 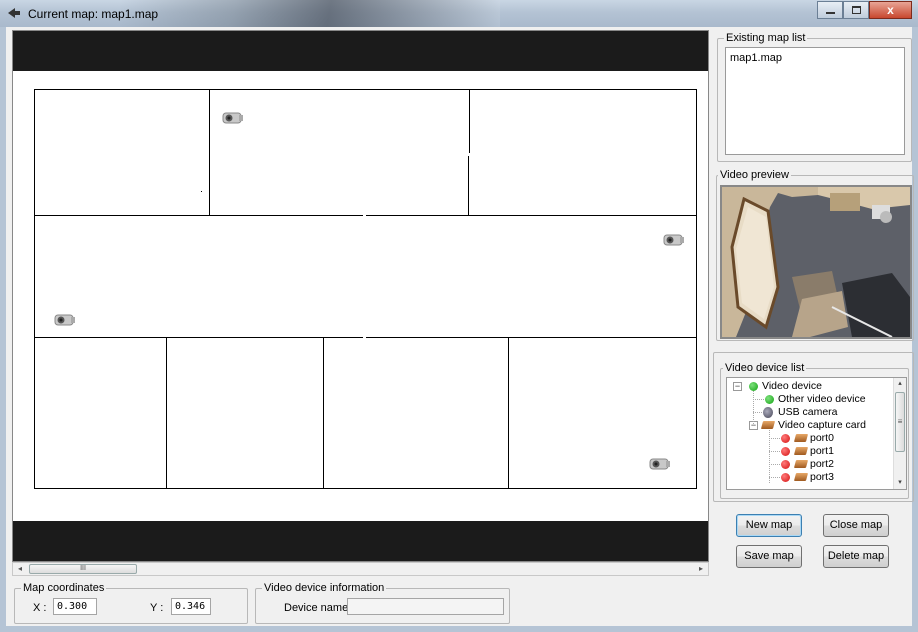 I want to click on scroll-up-icon: ▴, so click(x=900, y=384).